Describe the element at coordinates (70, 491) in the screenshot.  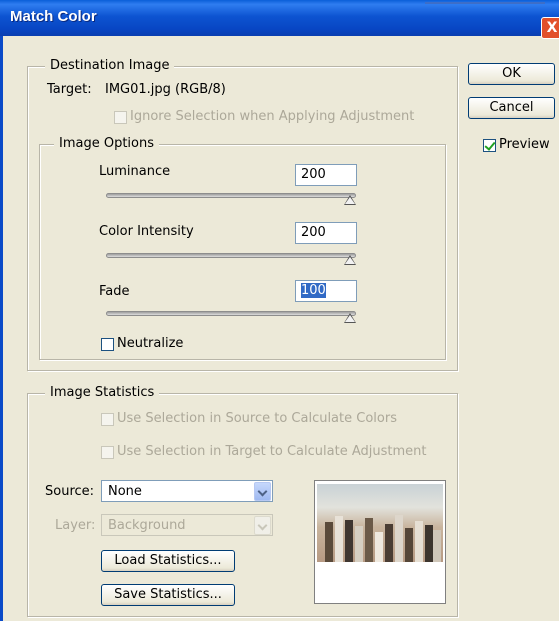
I see `source-label: Source:` at that location.